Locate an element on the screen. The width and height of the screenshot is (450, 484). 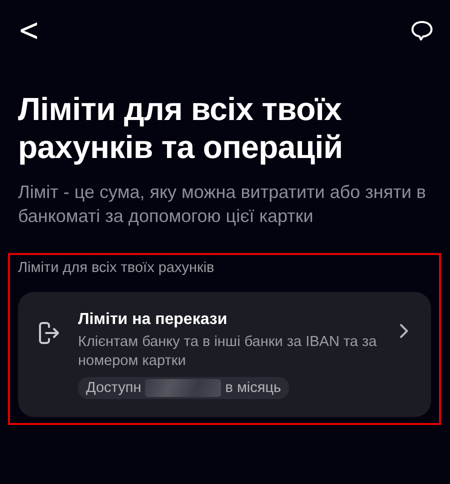
chat-icon is located at coordinates (422, 31).